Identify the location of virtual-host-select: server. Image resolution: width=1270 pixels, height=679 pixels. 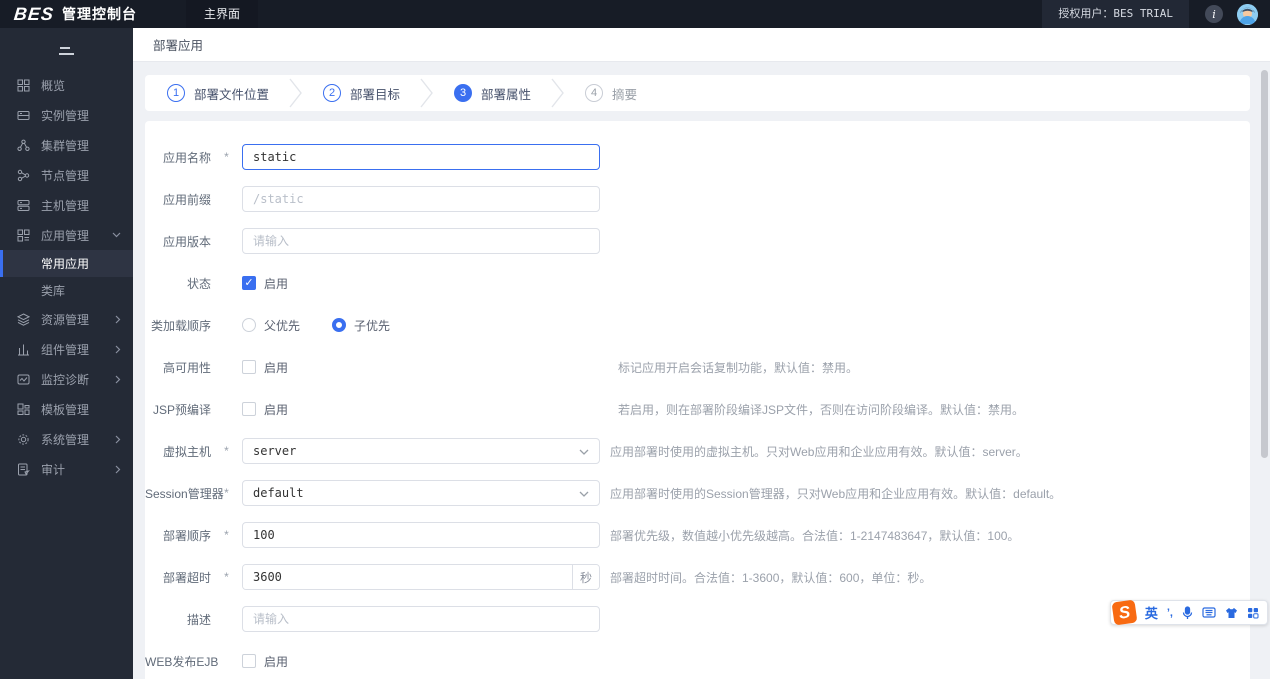
(421, 451).